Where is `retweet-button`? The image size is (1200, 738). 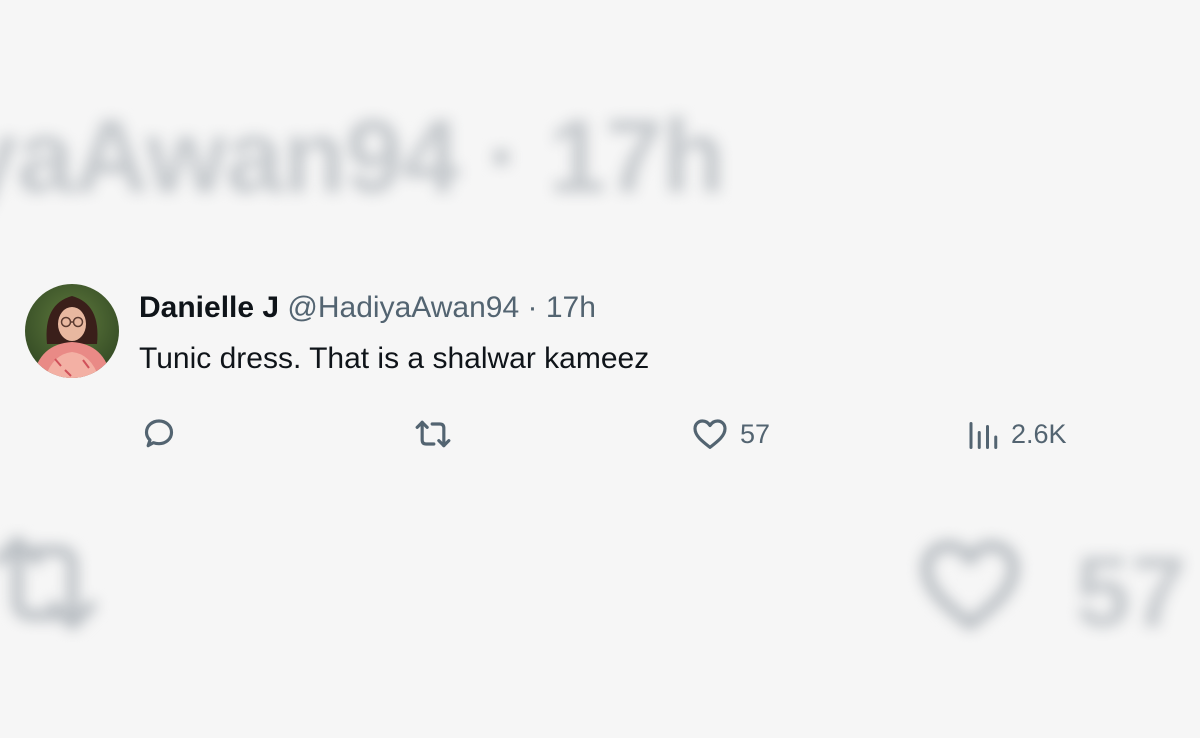
retweet-button is located at coordinates (433, 434).